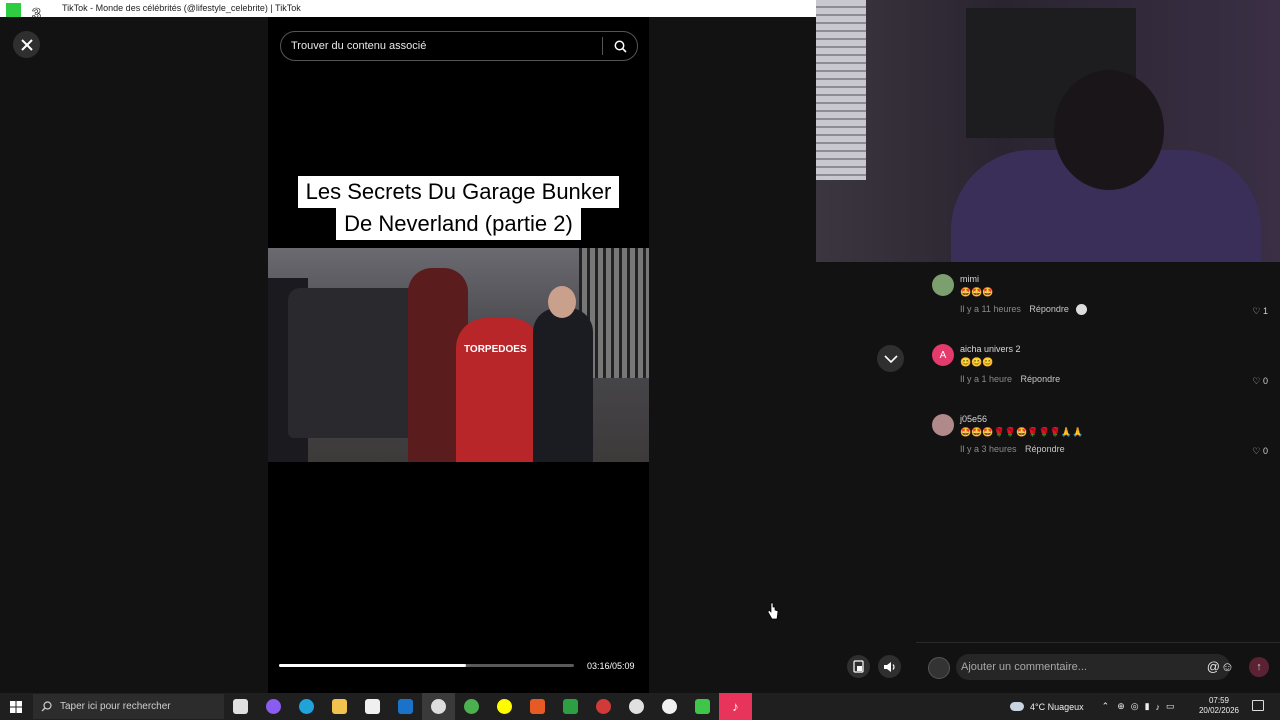  I want to click on next-video-button, so click(890, 358).